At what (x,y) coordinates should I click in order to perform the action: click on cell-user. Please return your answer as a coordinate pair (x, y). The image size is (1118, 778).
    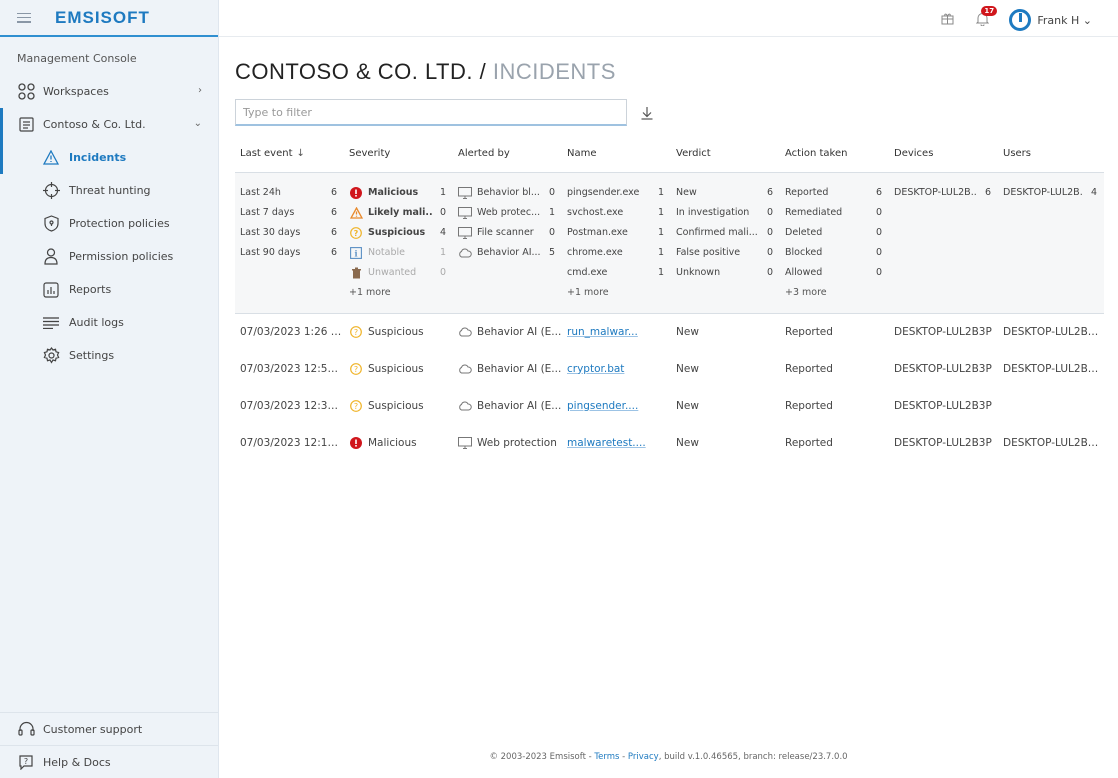
    Looking at the image, I should click on (1051, 405).